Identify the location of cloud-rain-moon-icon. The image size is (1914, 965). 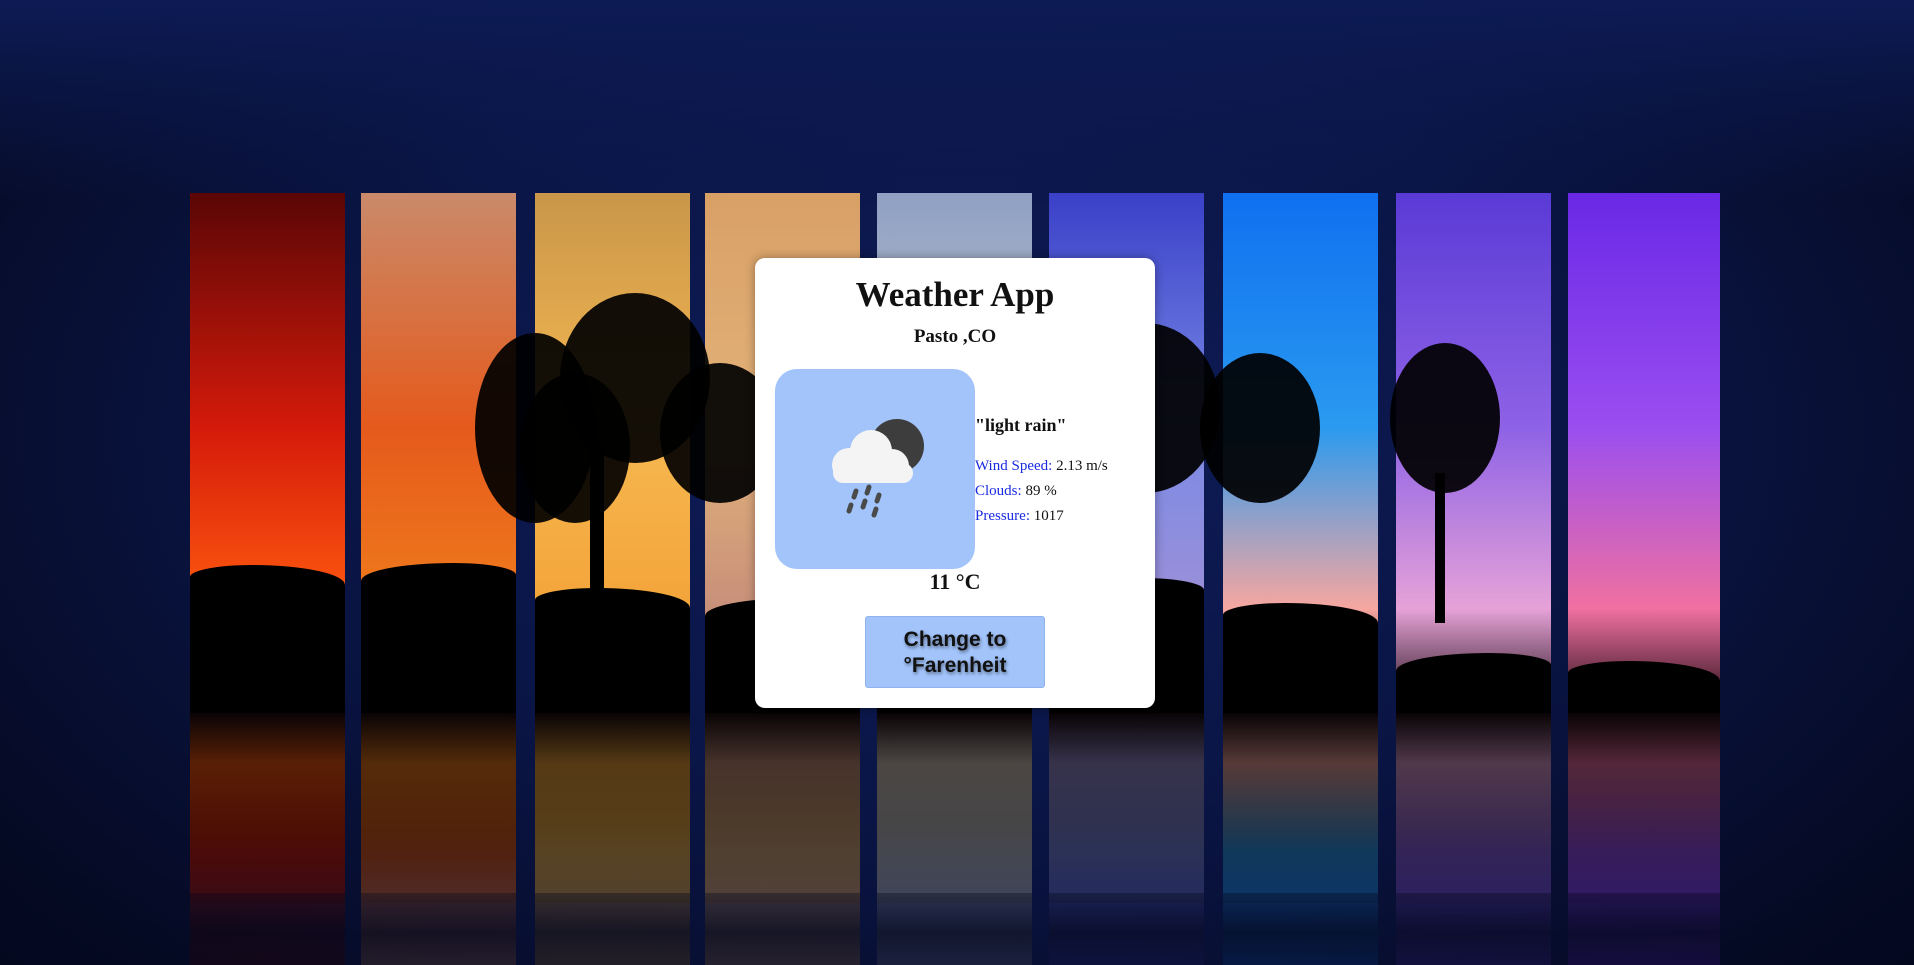
(878, 468).